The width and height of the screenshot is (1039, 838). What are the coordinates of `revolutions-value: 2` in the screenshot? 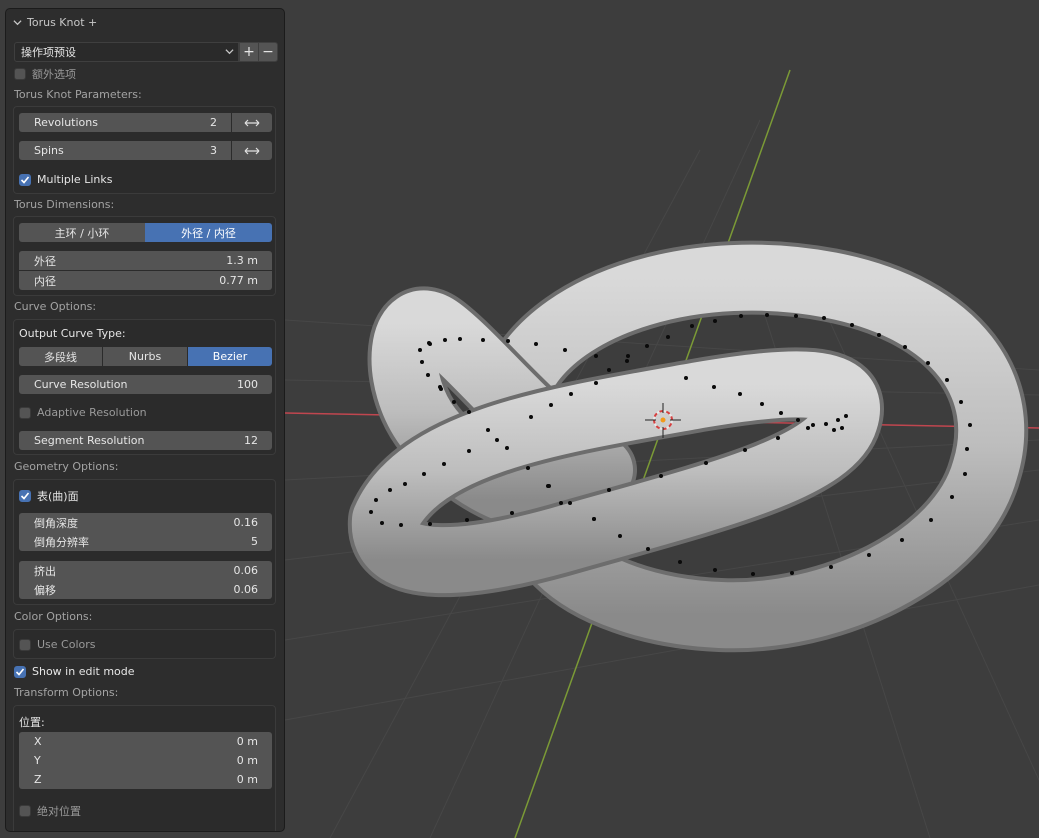 It's located at (213, 122).